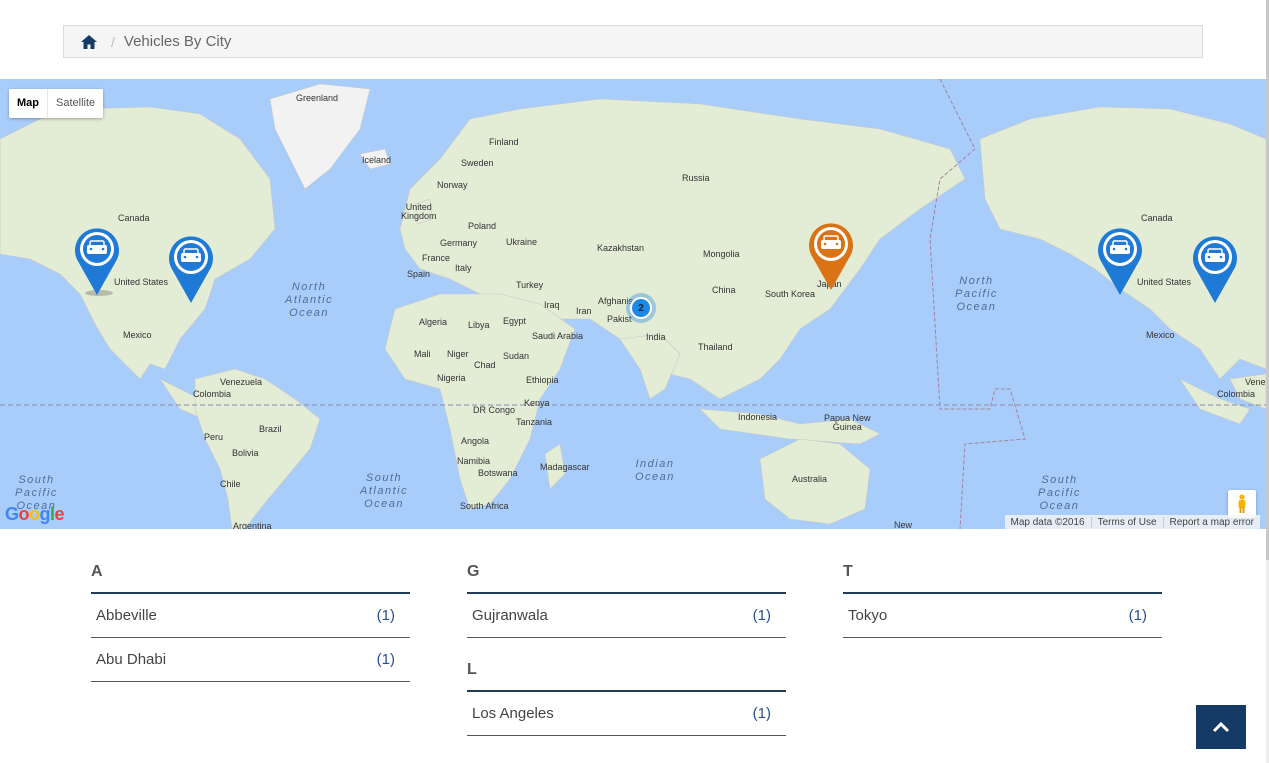  Describe the element at coordinates (847, 422) in the screenshot. I see `label-papua-new-guinea: Papua New Guinea` at that location.